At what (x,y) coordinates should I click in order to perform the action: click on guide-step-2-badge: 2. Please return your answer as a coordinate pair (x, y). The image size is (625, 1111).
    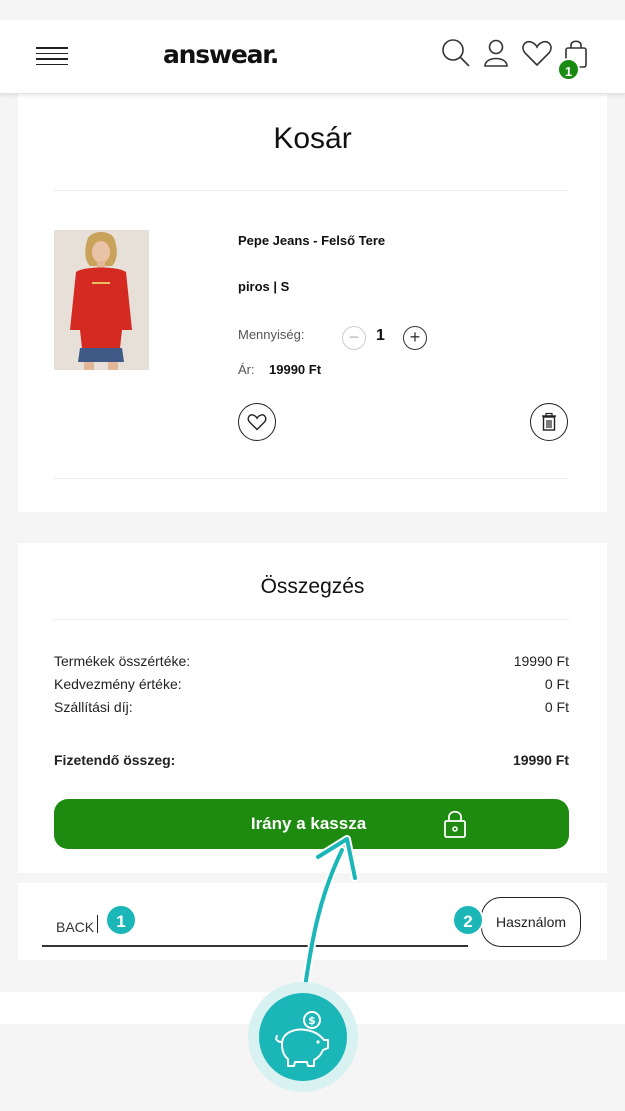
    Looking at the image, I should click on (468, 920).